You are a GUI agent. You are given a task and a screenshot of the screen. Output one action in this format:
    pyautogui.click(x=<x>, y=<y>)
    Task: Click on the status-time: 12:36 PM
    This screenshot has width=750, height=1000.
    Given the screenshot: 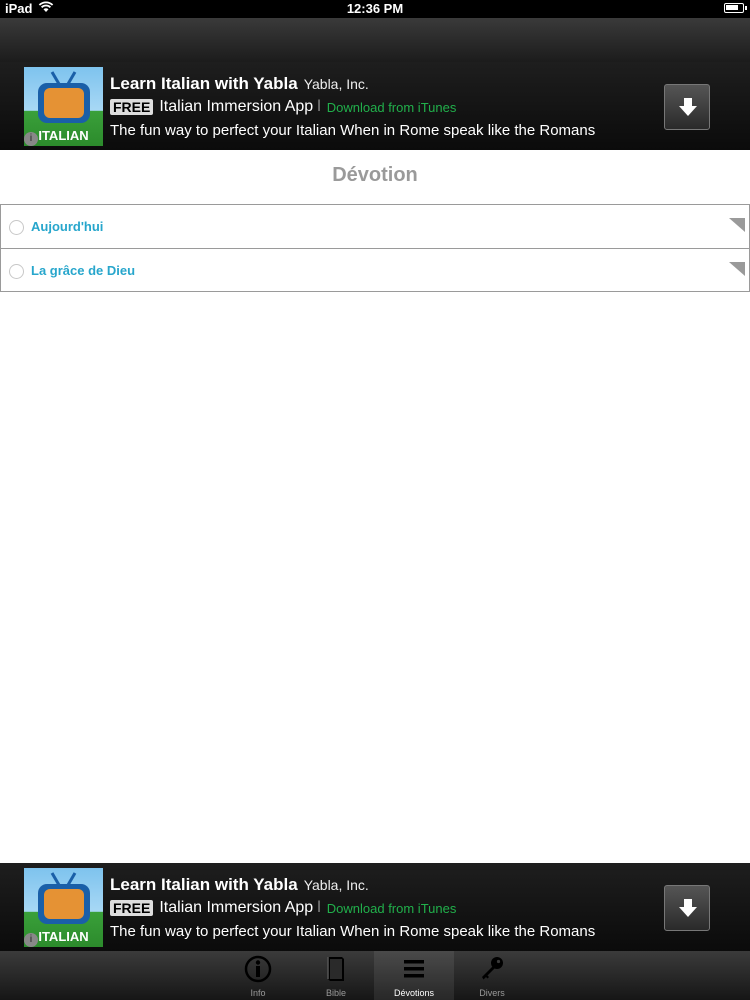 What is the action you would take?
    pyautogui.click(x=375, y=8)
    